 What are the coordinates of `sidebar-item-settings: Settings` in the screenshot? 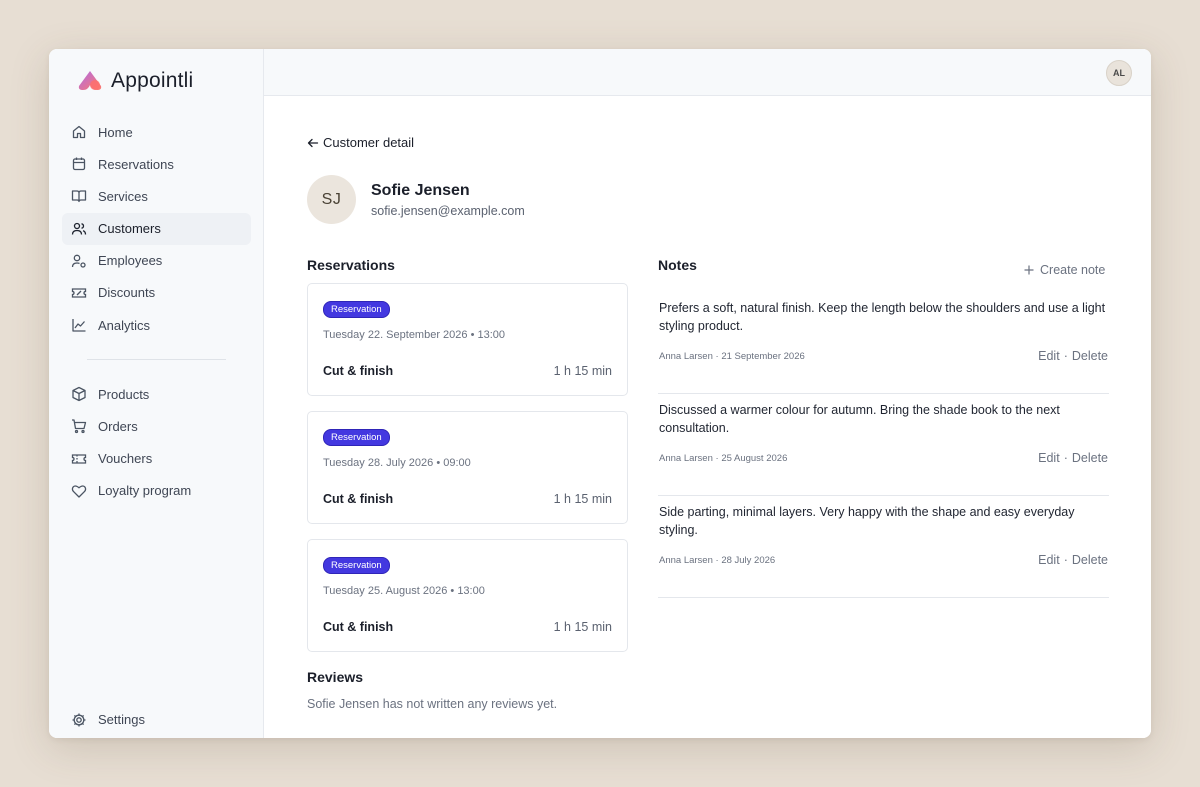 It's located at (156, 720).